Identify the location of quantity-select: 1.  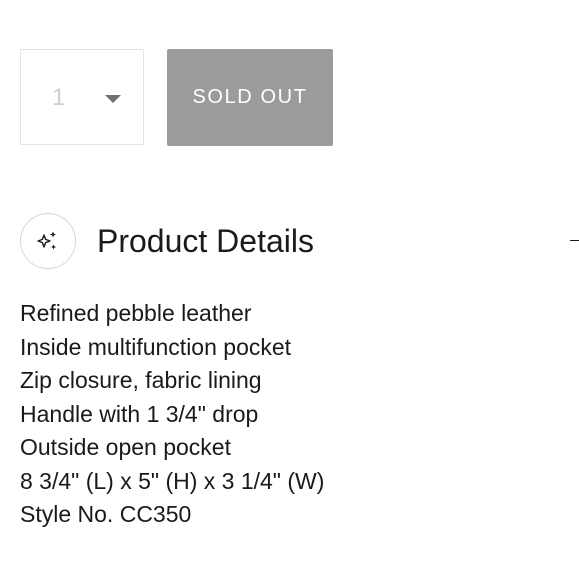
(82, 97).